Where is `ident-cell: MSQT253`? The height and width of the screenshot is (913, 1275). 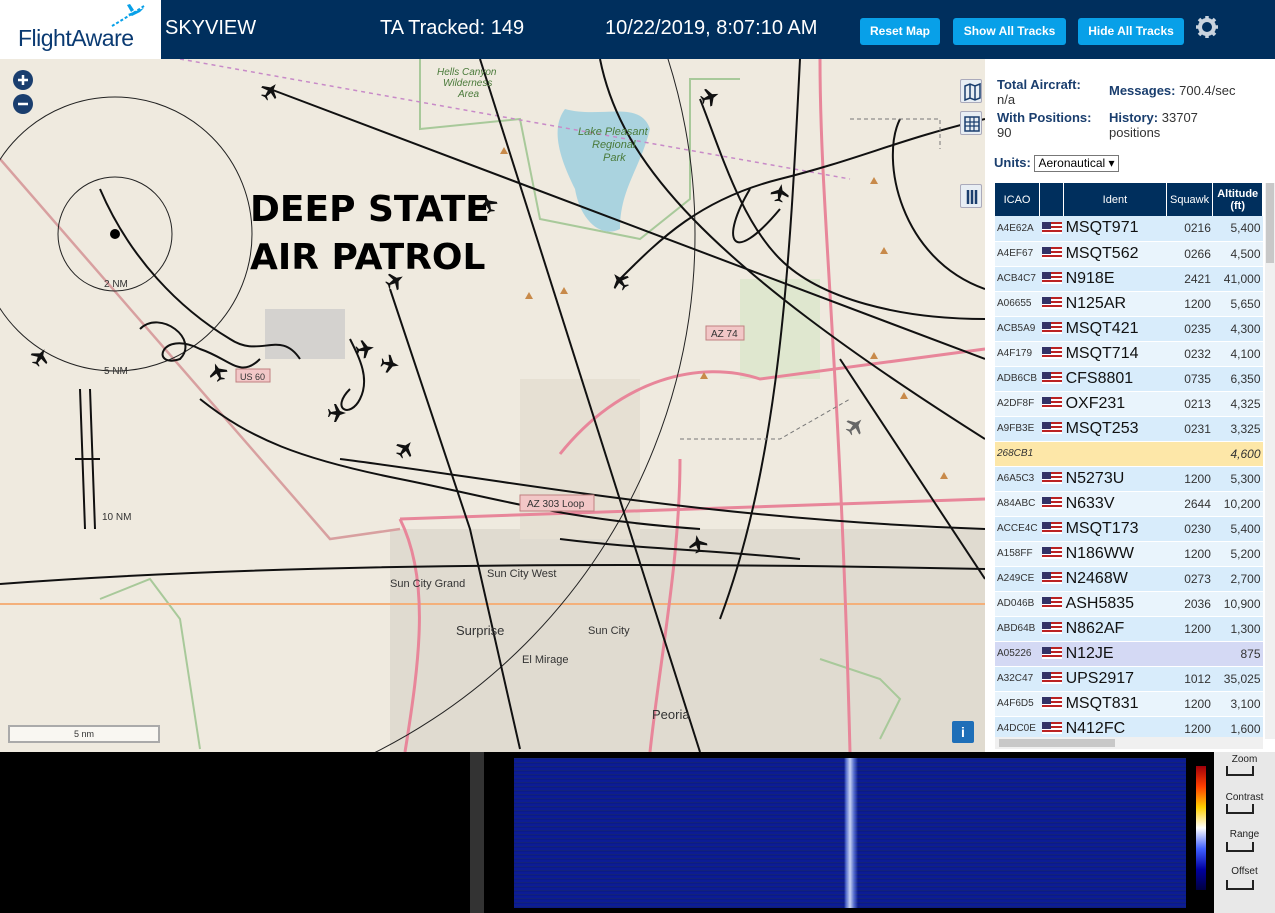
ident-cell: MSQT253 is located at coordinates (1115, 429).